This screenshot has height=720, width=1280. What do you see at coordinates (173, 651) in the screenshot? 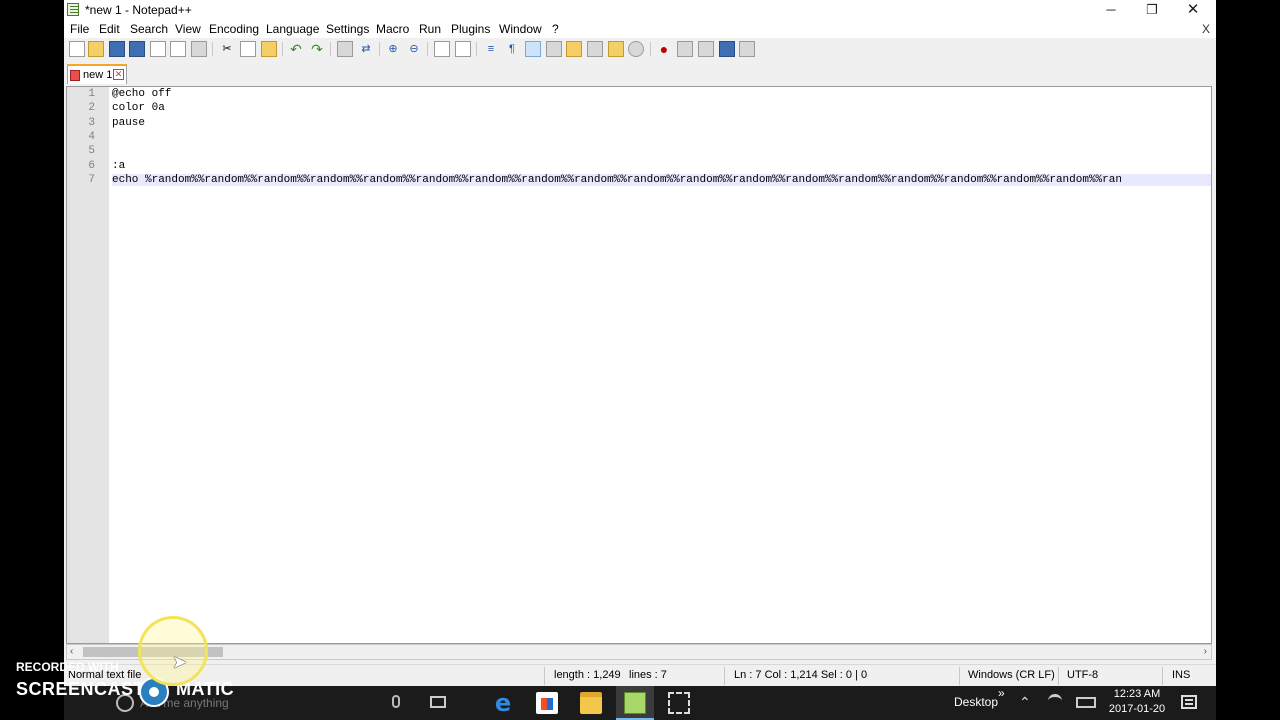
I see `cursor-highlight-ring` at bounding box center [173, 651].